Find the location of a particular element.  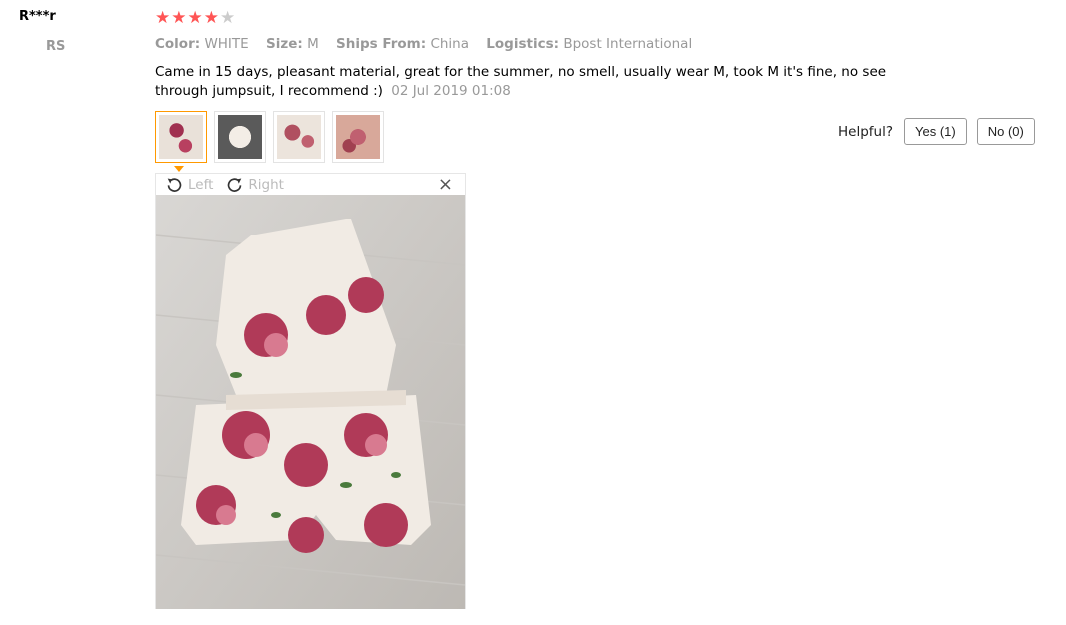

star-rating: ★ ★ ★ ★ ★ is located at coordinates (195, 18).